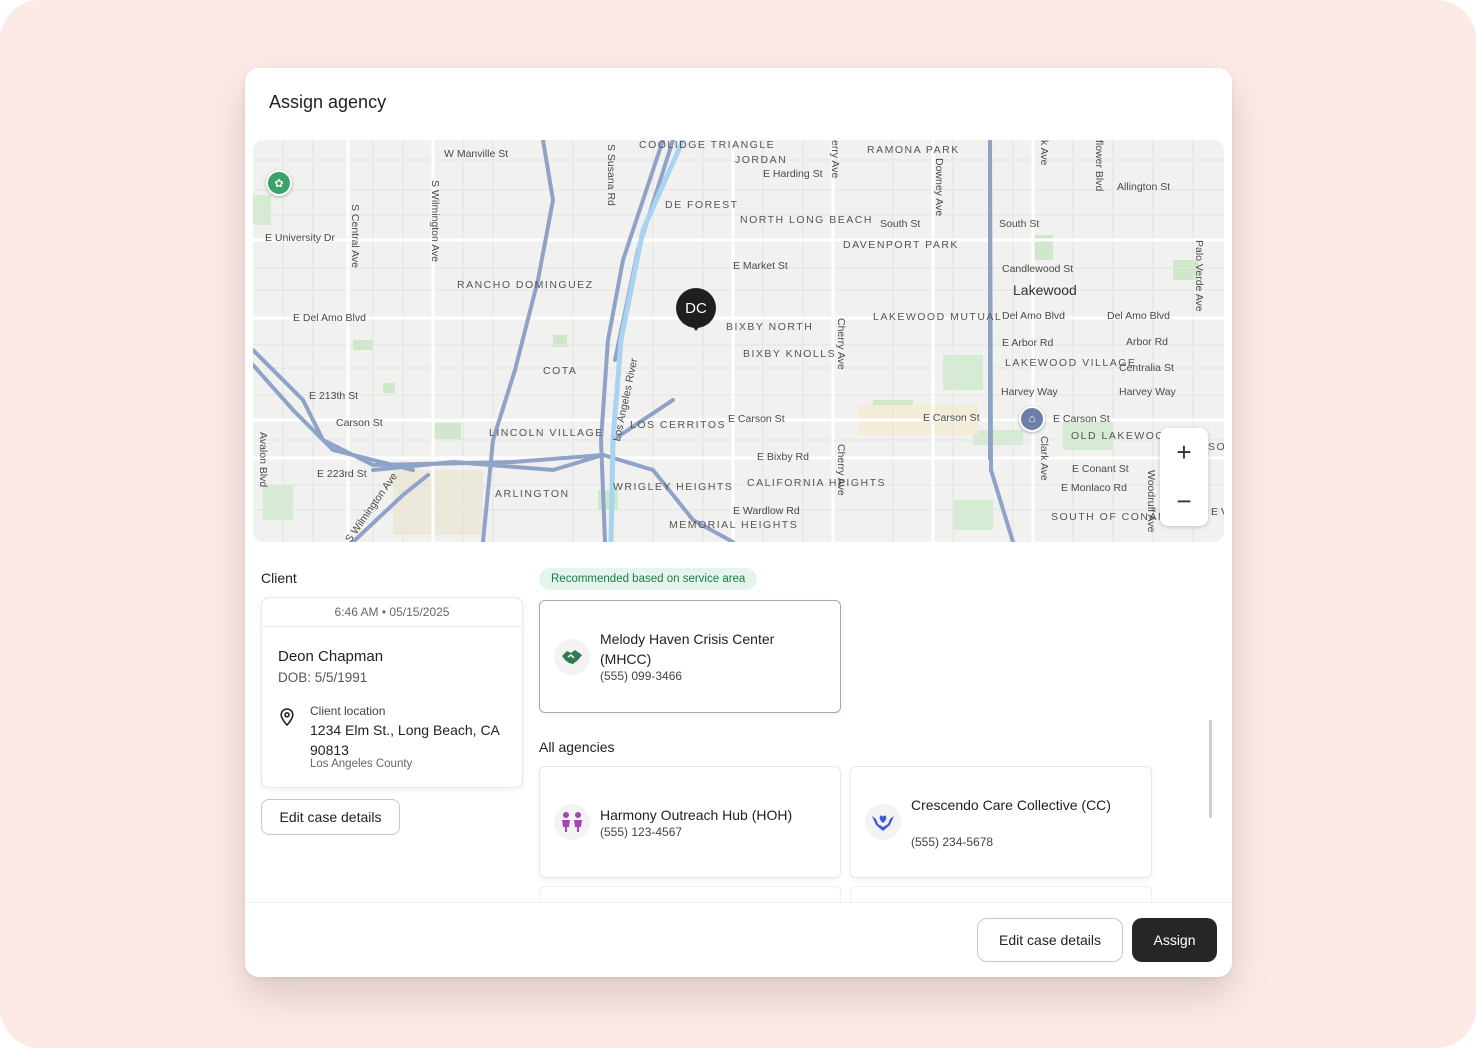 The width and height of the screenshot is (1476, 1048). Describe the element at coordinates (1216, 447) in the screenshot. I see `map-label: SO` at that location.